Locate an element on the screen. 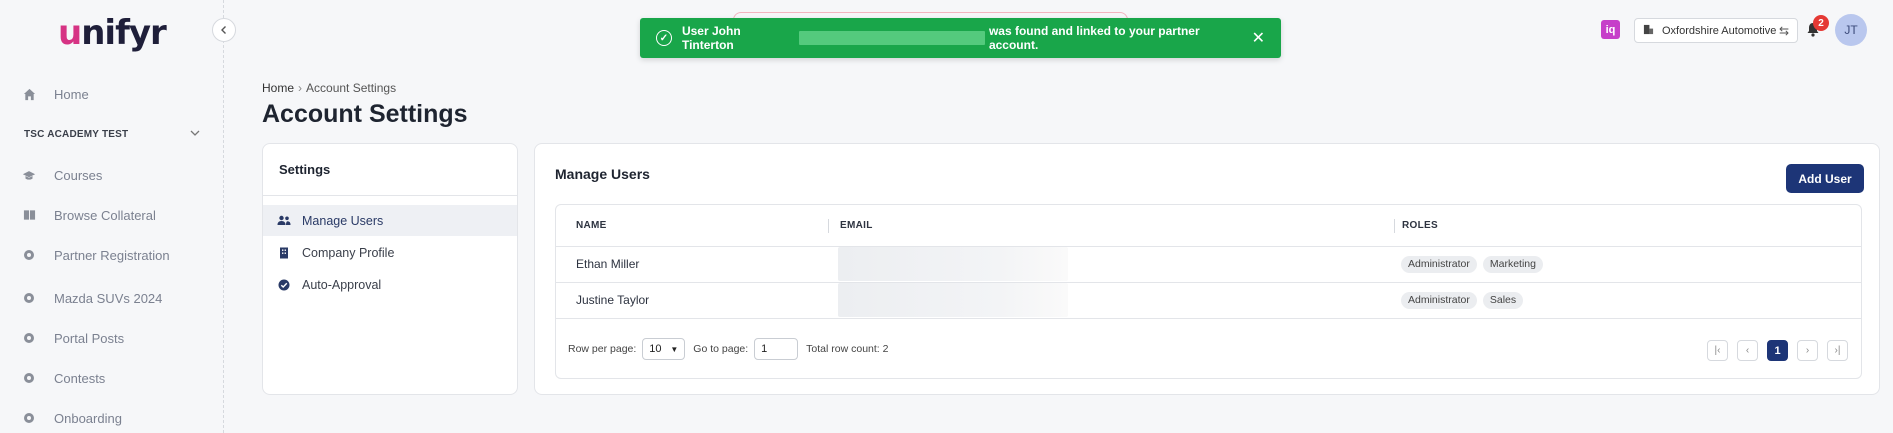 The image size is (1893, 433). column-header-roles: ROLES is located at coordinates (1420, 225).